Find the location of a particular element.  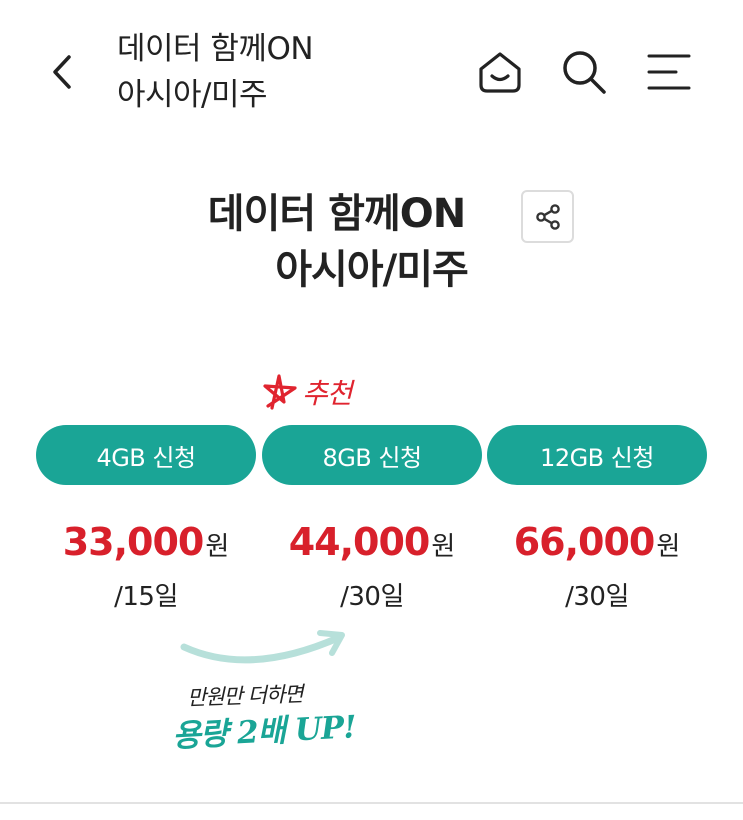

page-title-line1: 데이터 함께ON is located at coordinates (336, 214).